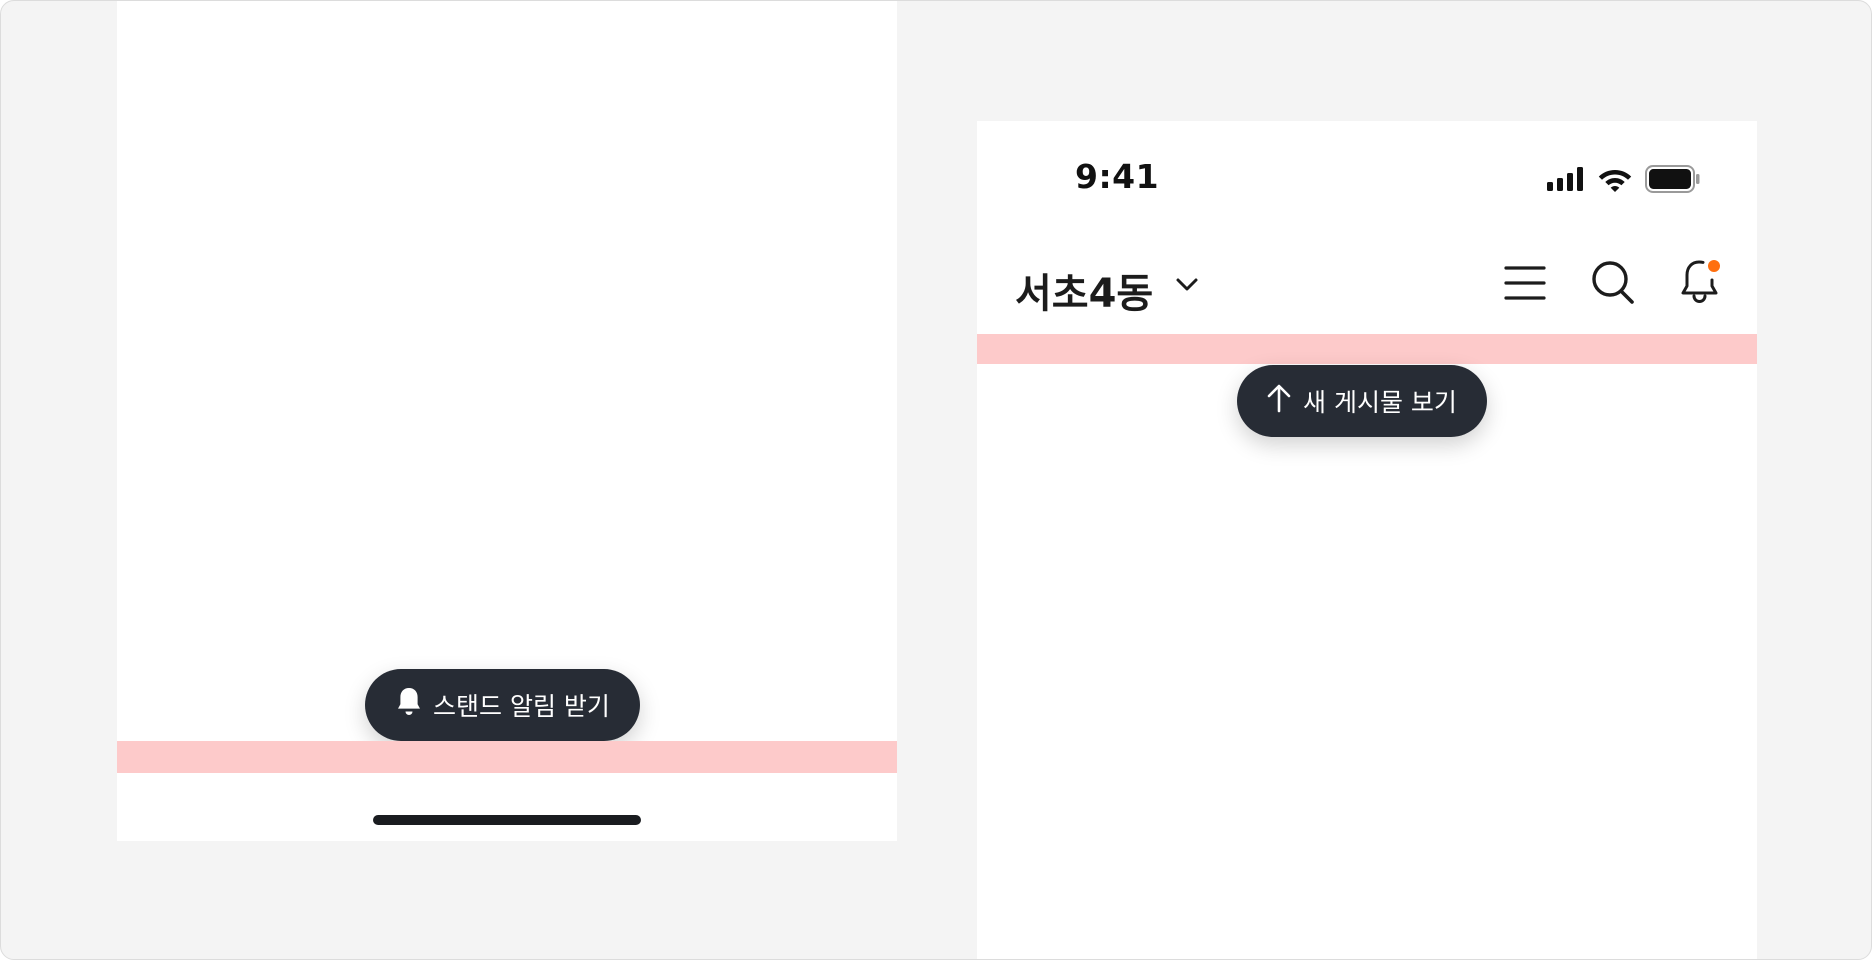 This screenshot has height=960, width=1872. What do you see at coordinates (1673, 181) in the screenshot?
I see `battery-icon` at bounding box center [1673, 181].